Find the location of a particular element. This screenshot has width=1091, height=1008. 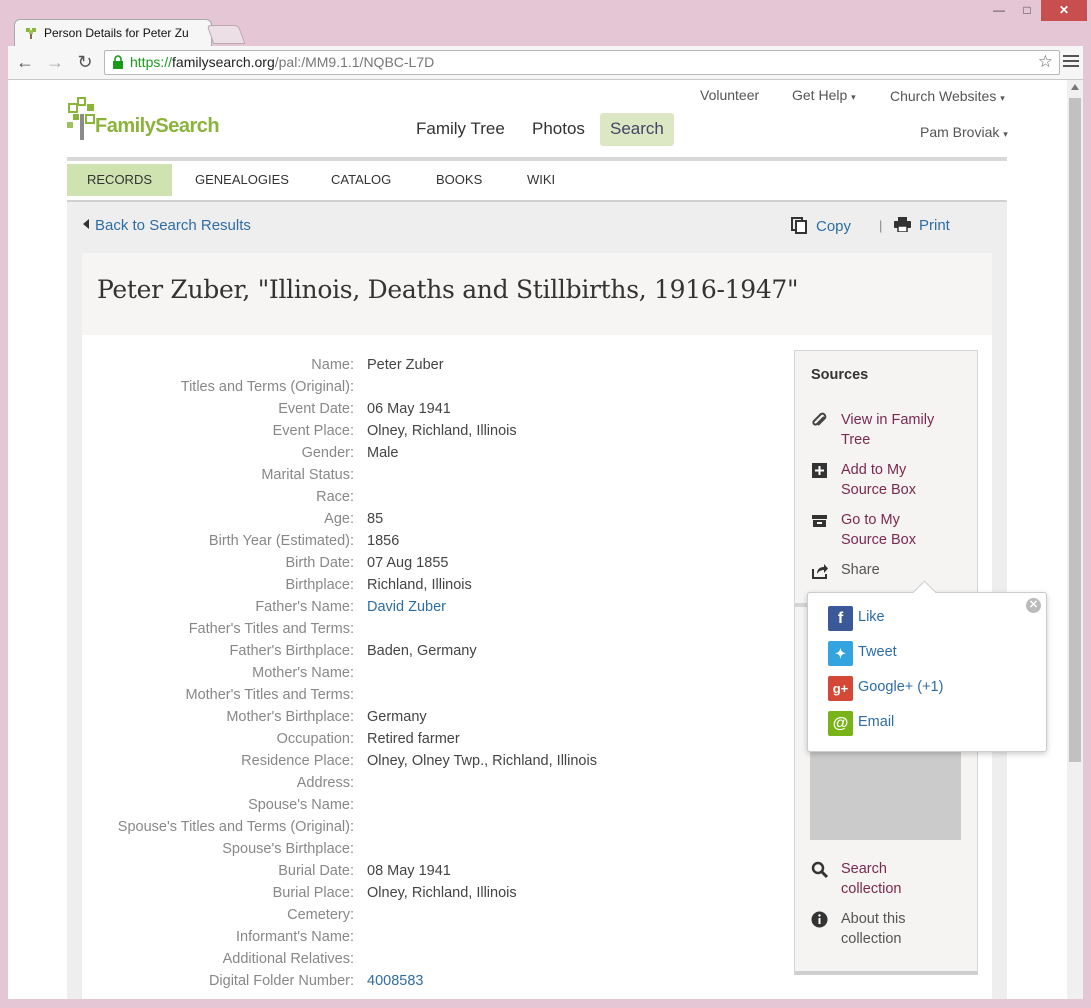

field-value: Retired farmer is located at coordinates (413, 739).